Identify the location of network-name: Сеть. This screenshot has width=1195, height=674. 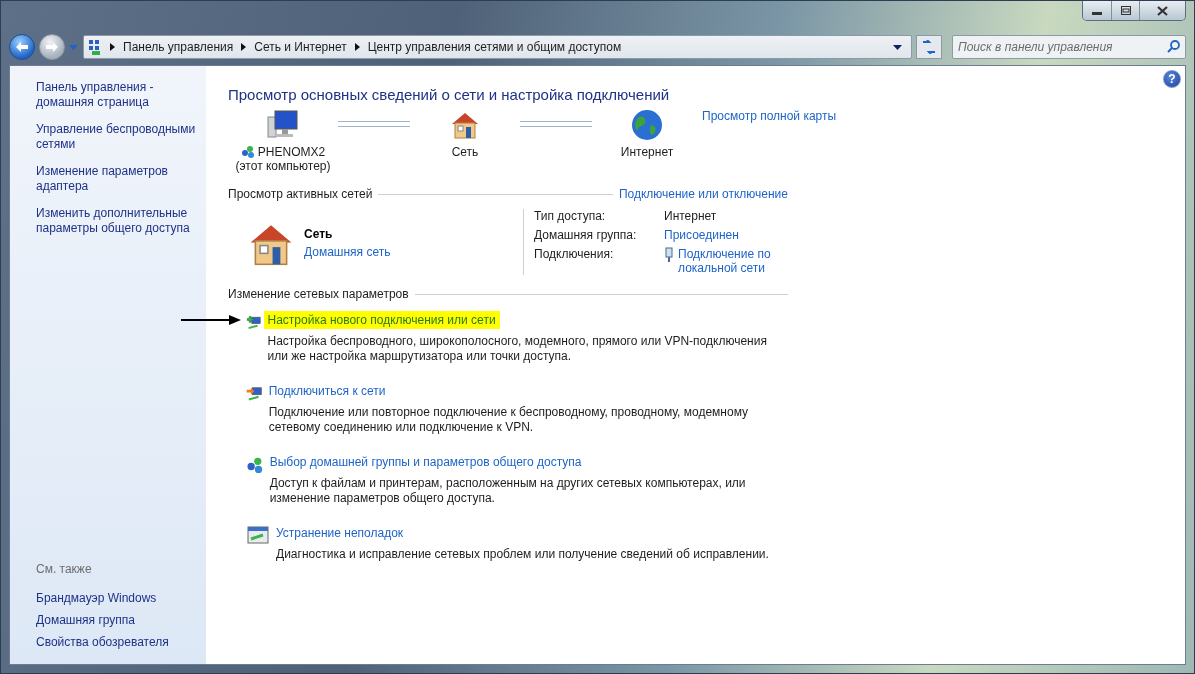
(319, 234).